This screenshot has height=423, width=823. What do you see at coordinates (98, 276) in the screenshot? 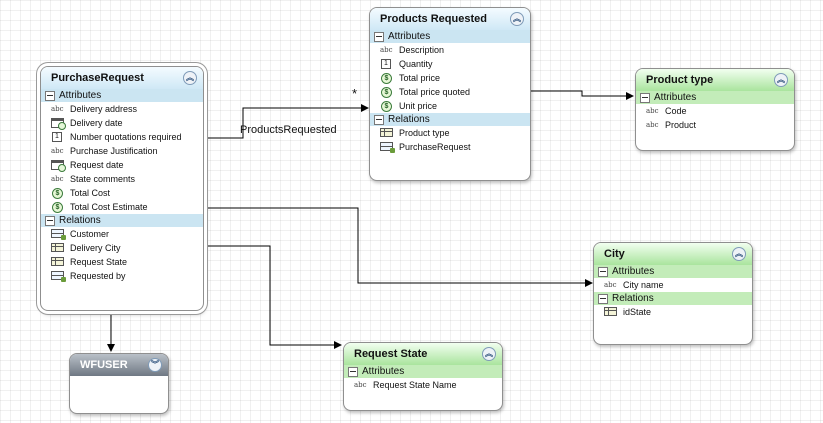
I see `relation-name: Requested by` at bounding box center [98, 276].